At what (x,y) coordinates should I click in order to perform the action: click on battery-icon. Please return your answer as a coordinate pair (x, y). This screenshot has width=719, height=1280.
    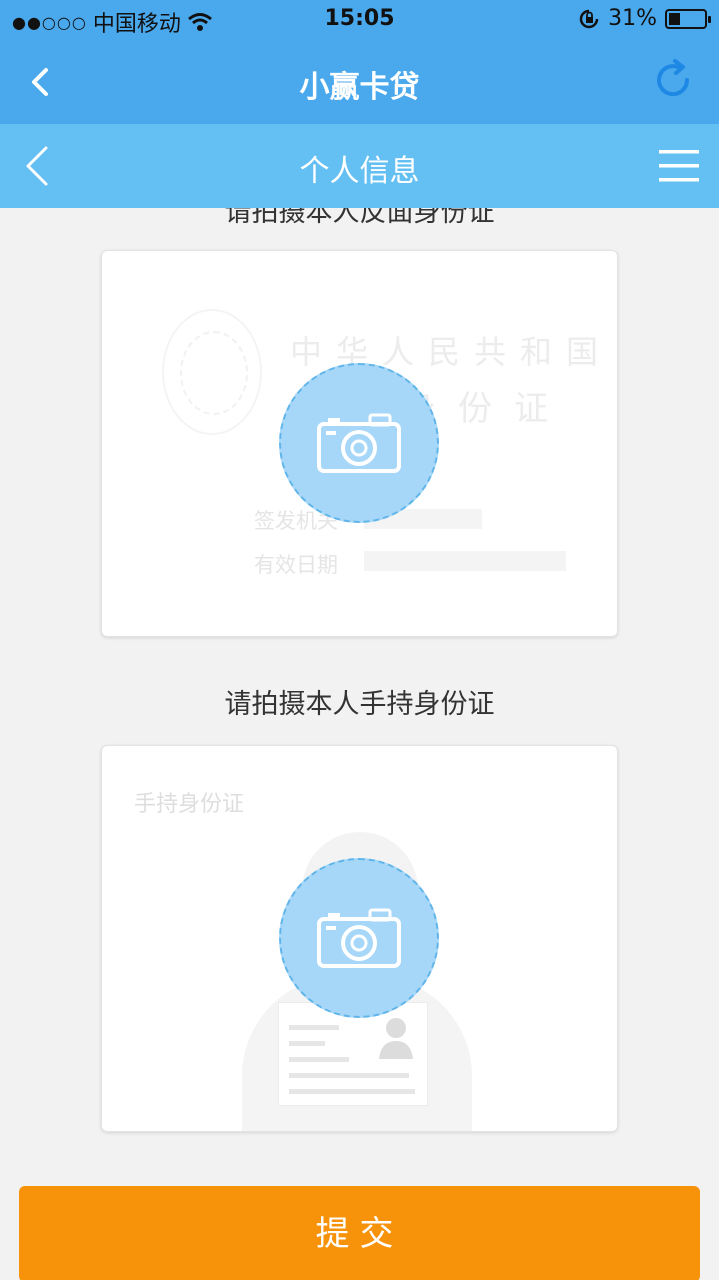
    Looking at the image, I should click on (688, 18).